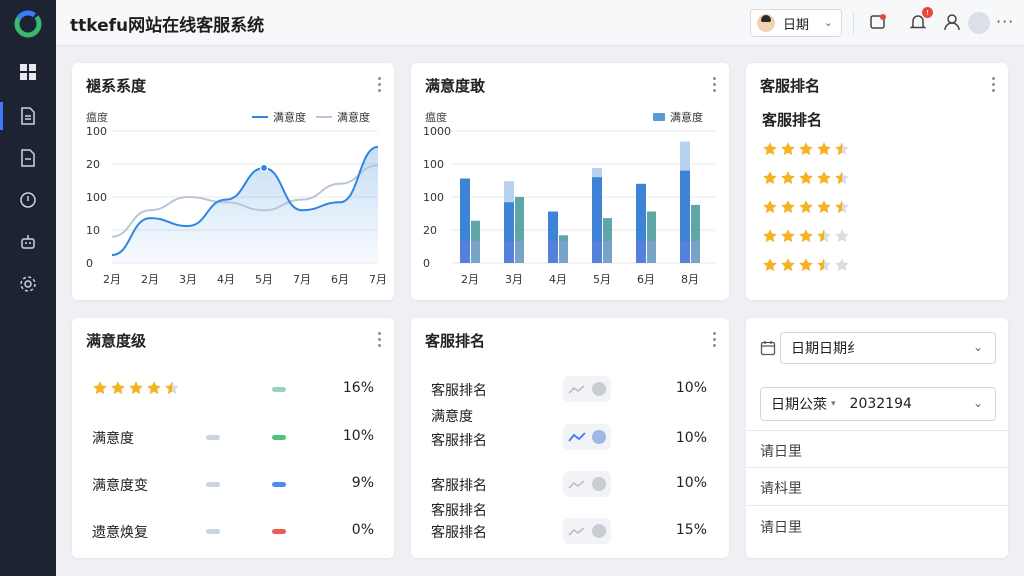 This screenshot has height=576, width=1024. Describe the element at coordinates (302, 279) in the screenshot. I see `x-tick-label: 7月` at that location.